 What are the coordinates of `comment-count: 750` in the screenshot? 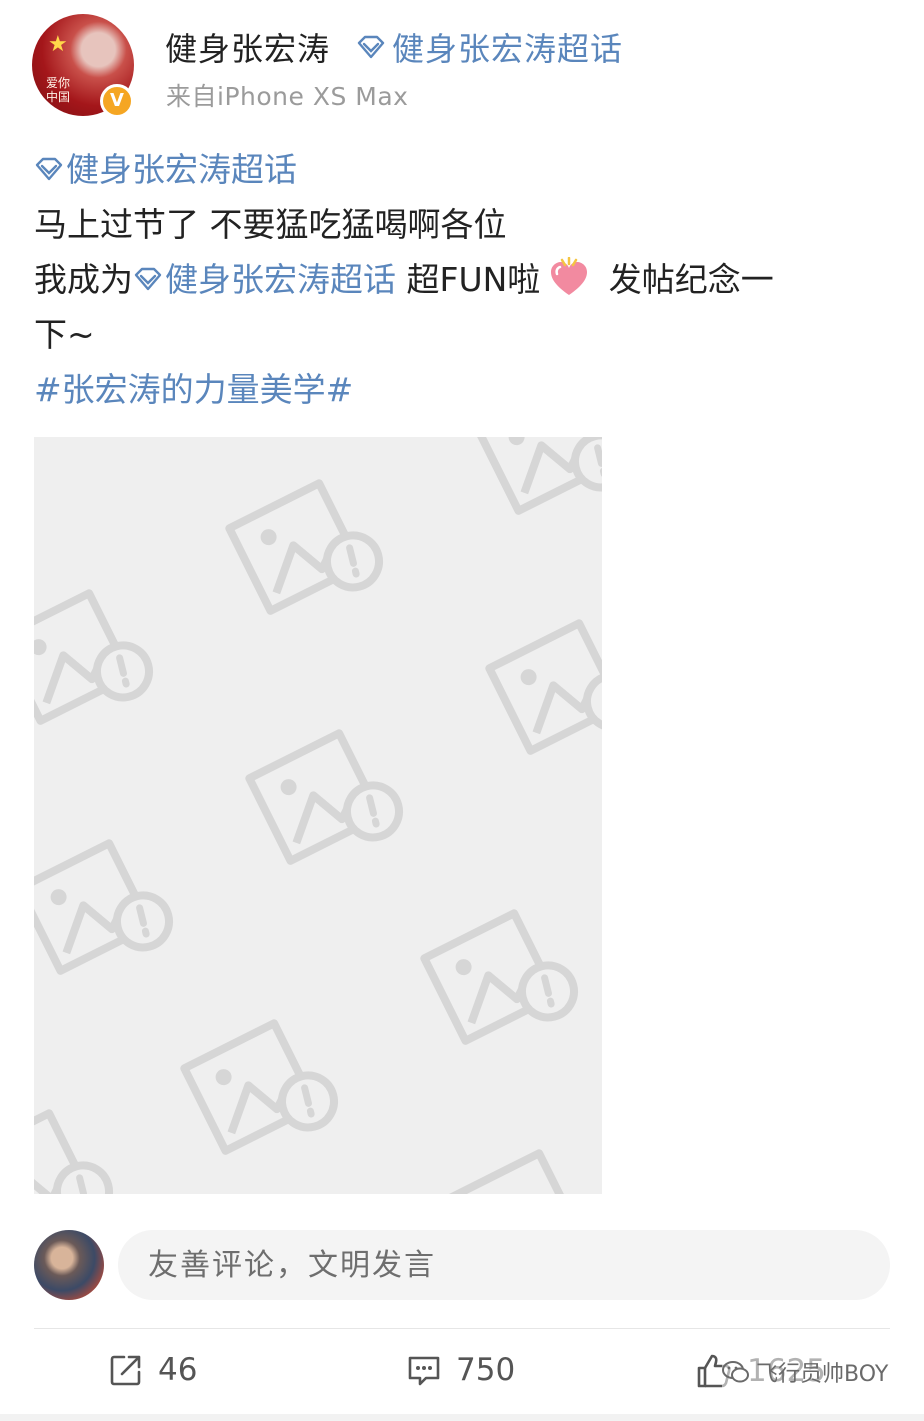 It's located at (486, 1370).